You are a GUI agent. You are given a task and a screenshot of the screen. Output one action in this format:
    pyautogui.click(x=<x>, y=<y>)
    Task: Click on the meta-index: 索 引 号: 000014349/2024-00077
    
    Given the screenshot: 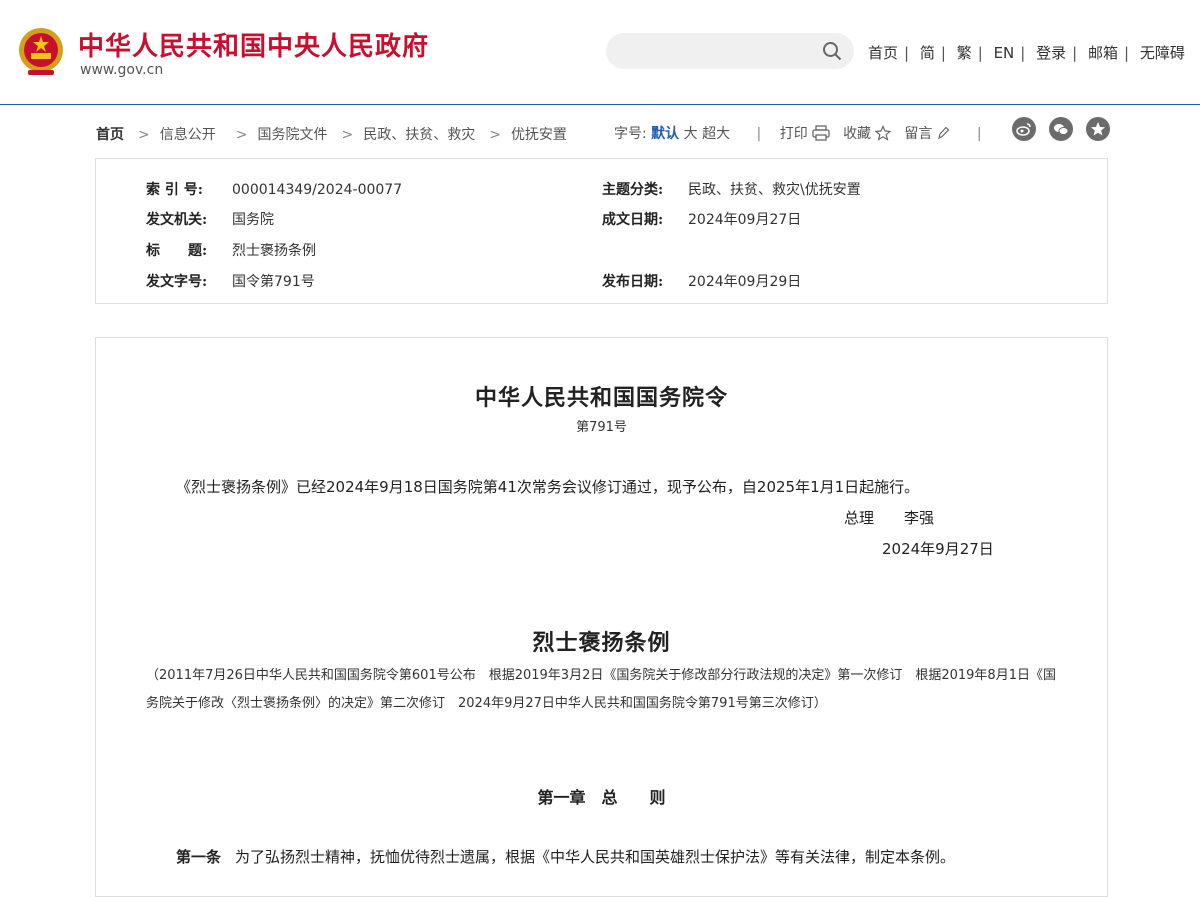 What is the action you would take?
    pyautogui.click(x=274, y=189)
    